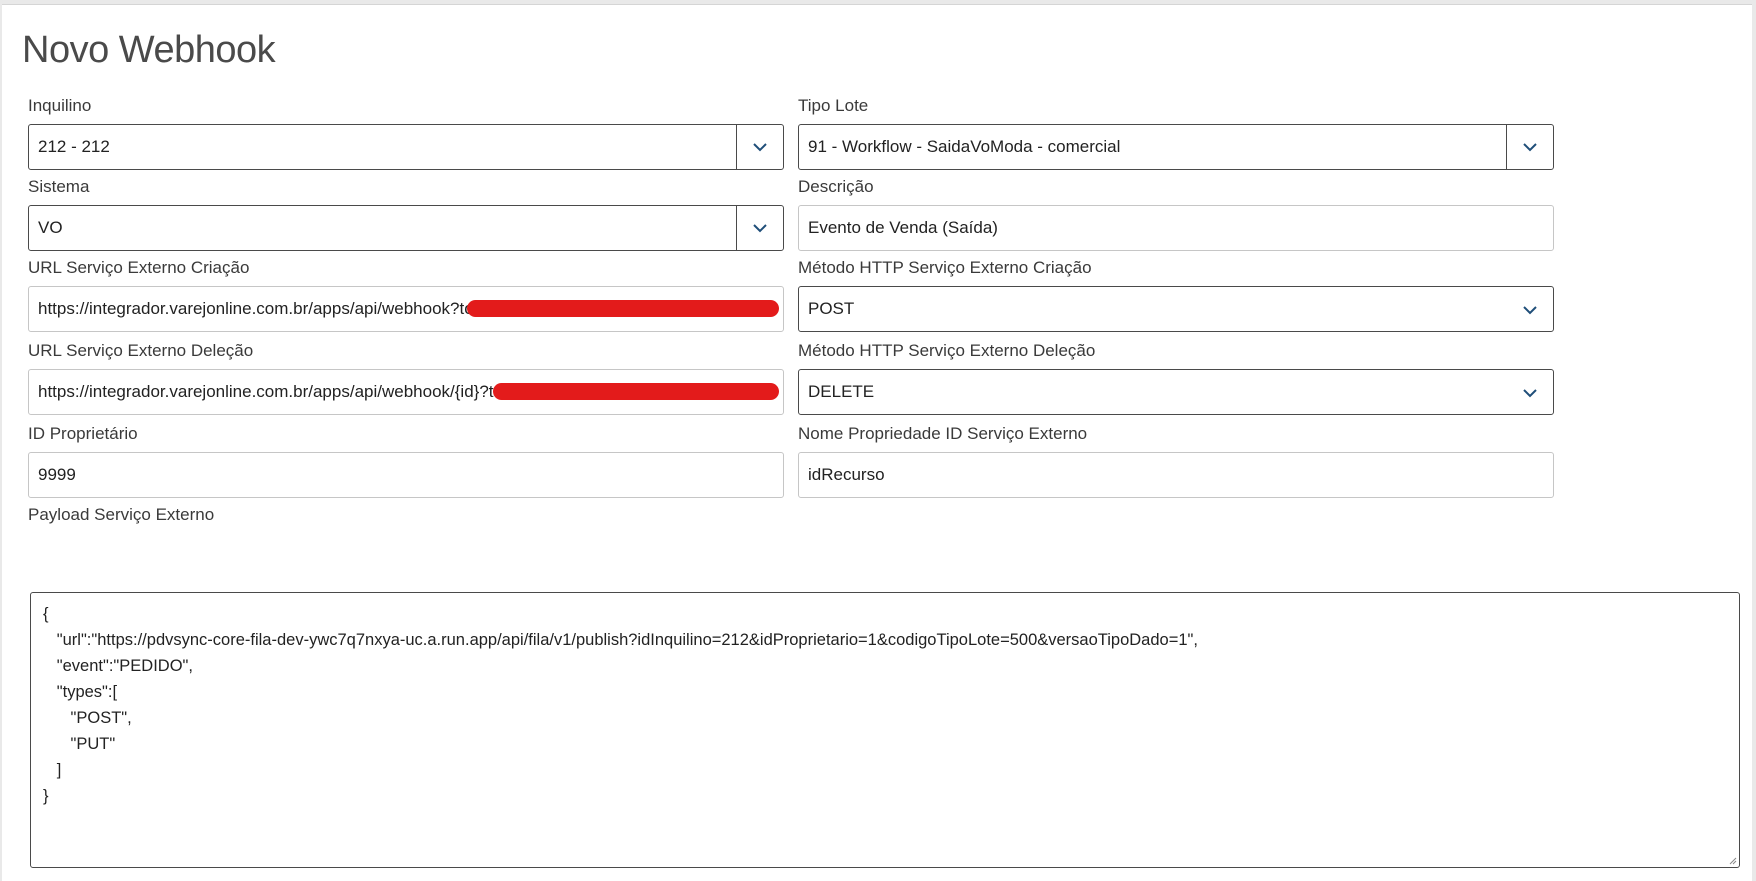  Describe the element at coordinates (139, 267) in the screenshot. I see `url-criacao-label: URL Serviço Externo Criação` at that location.